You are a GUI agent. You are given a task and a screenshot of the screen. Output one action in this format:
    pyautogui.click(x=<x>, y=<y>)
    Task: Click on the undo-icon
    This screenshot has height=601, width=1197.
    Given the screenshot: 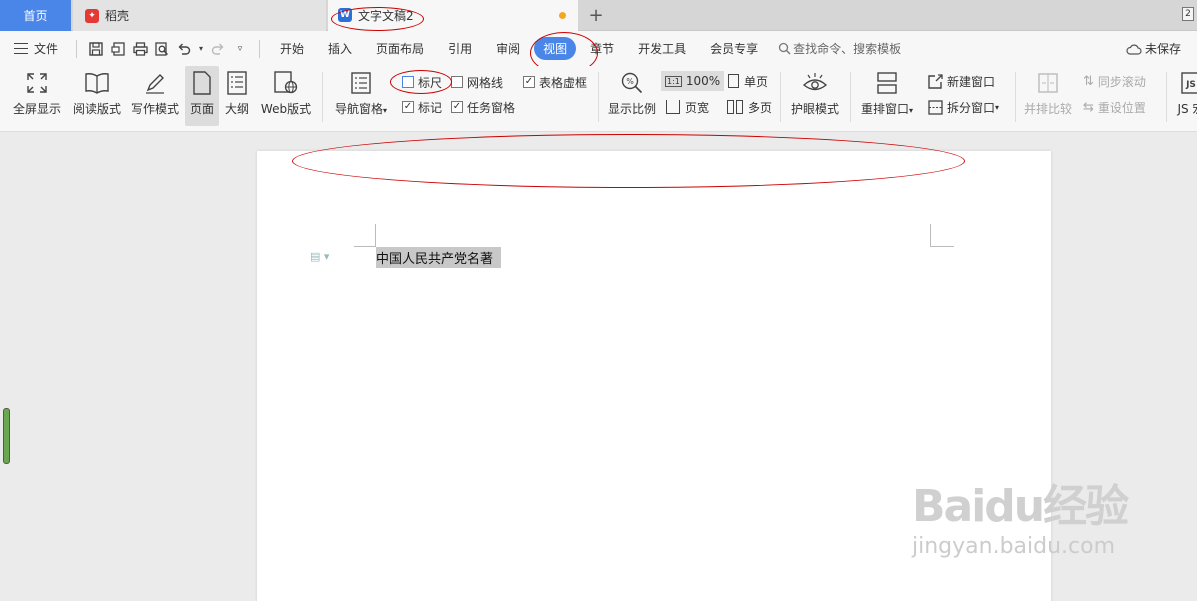 What is the action you would take?
    pyautogui.click(x=184, y=49)
    